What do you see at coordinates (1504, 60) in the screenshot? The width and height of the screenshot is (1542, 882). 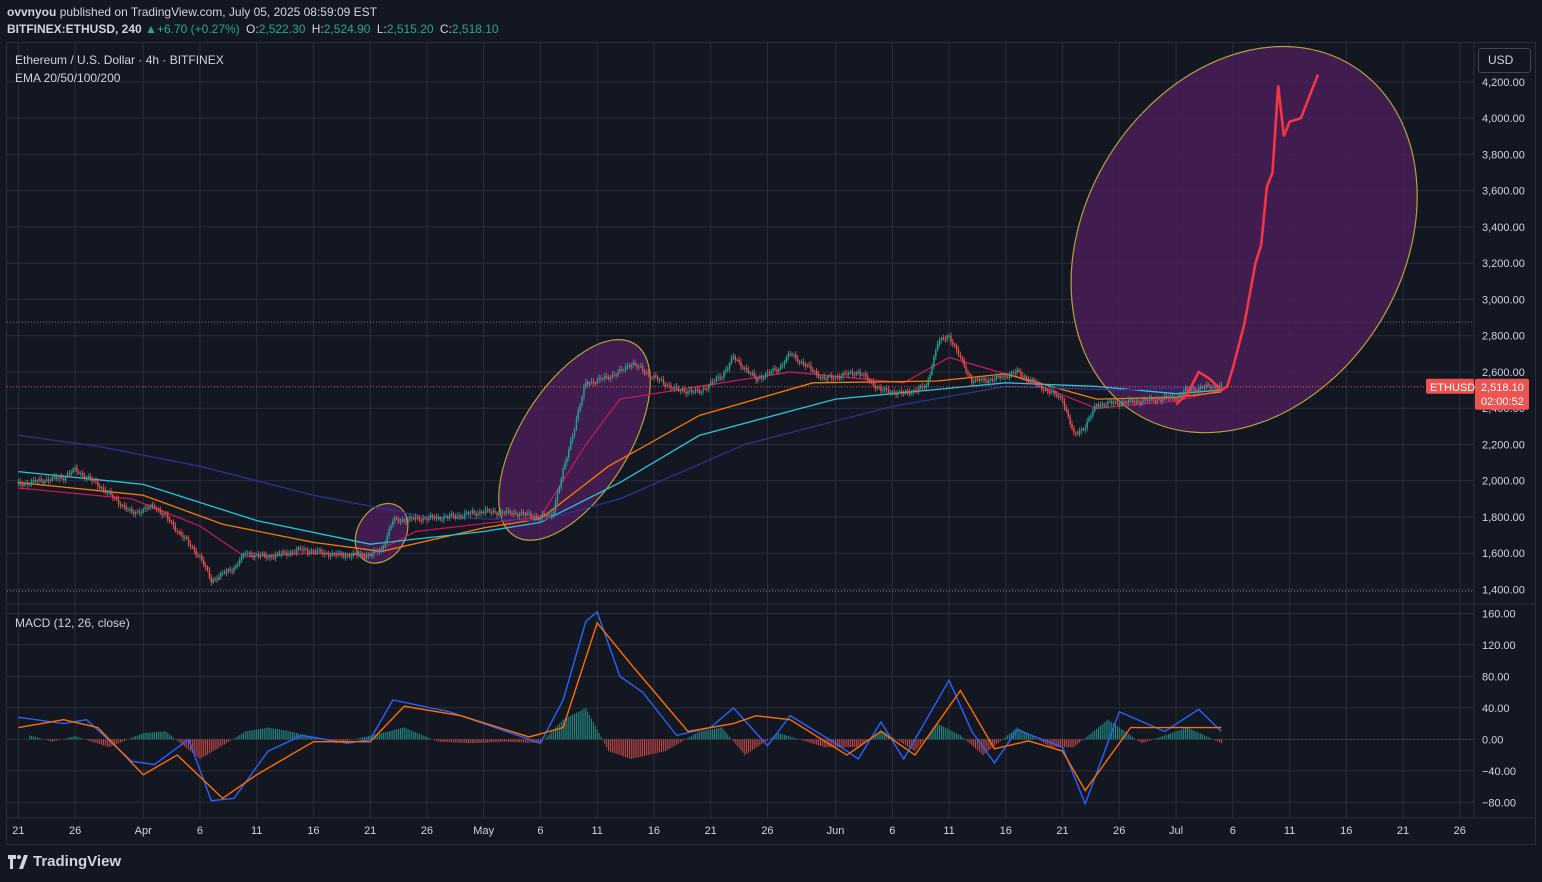 I see `currency-button: USD` at bounding box center [1504, 60].